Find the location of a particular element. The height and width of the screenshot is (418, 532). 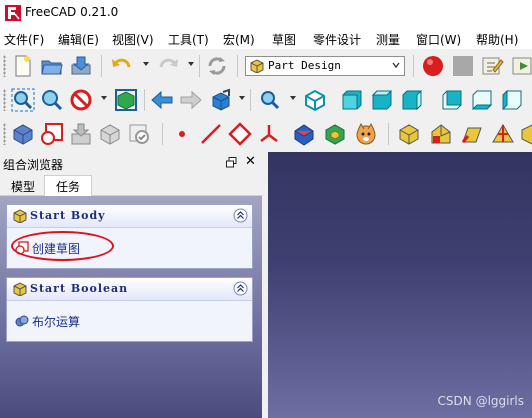

task-box-start-boolean: Start Boolean 布尔运算 is located at coordinates (129, 309).